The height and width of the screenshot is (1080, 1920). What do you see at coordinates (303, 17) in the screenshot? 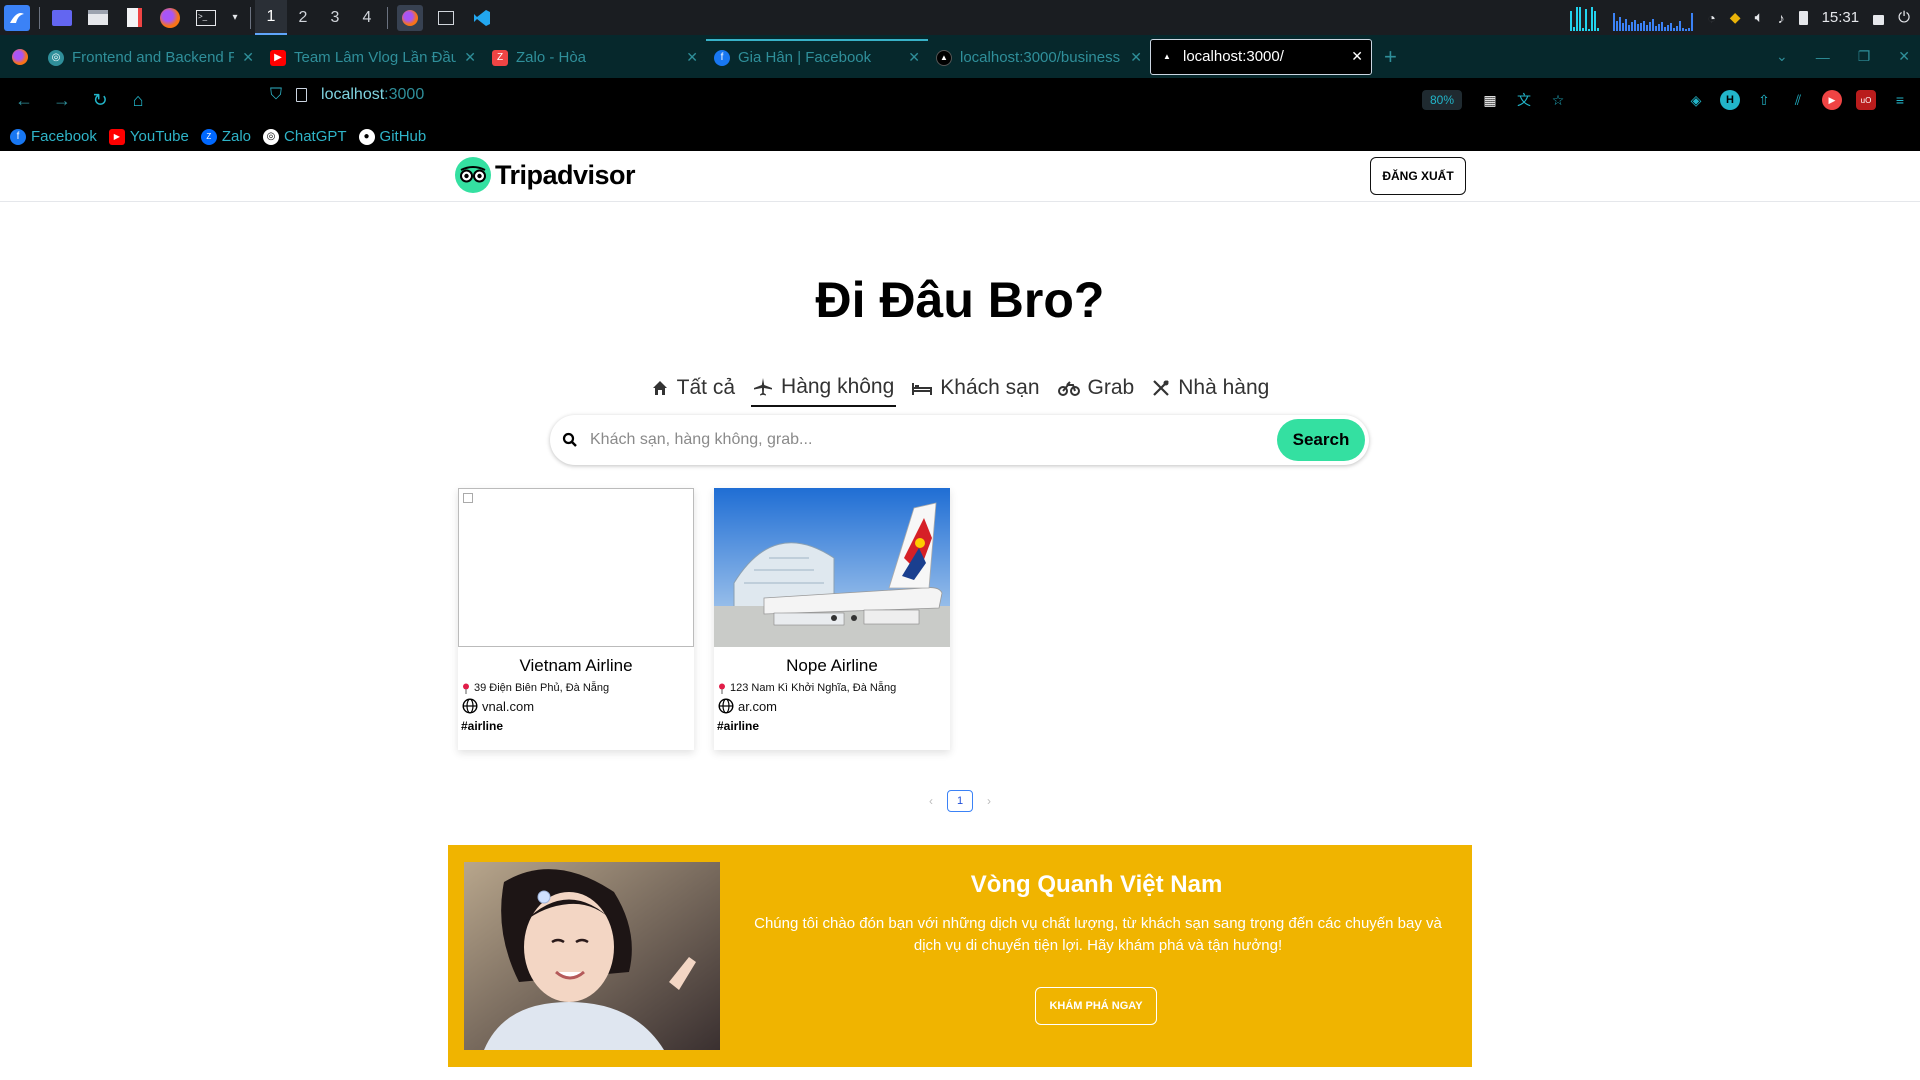
I see `workspace-2: 2` at bounding box center [303, 17].